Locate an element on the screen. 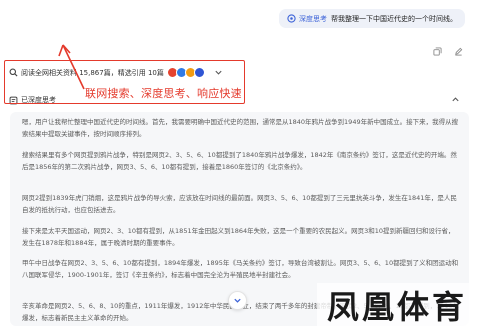 The width and height of the screenshot is (479, 328). user-message-bubble: 深度思考 帮我整理一下中国近代史的一个时间线。 is located at coordinates (372, 18).